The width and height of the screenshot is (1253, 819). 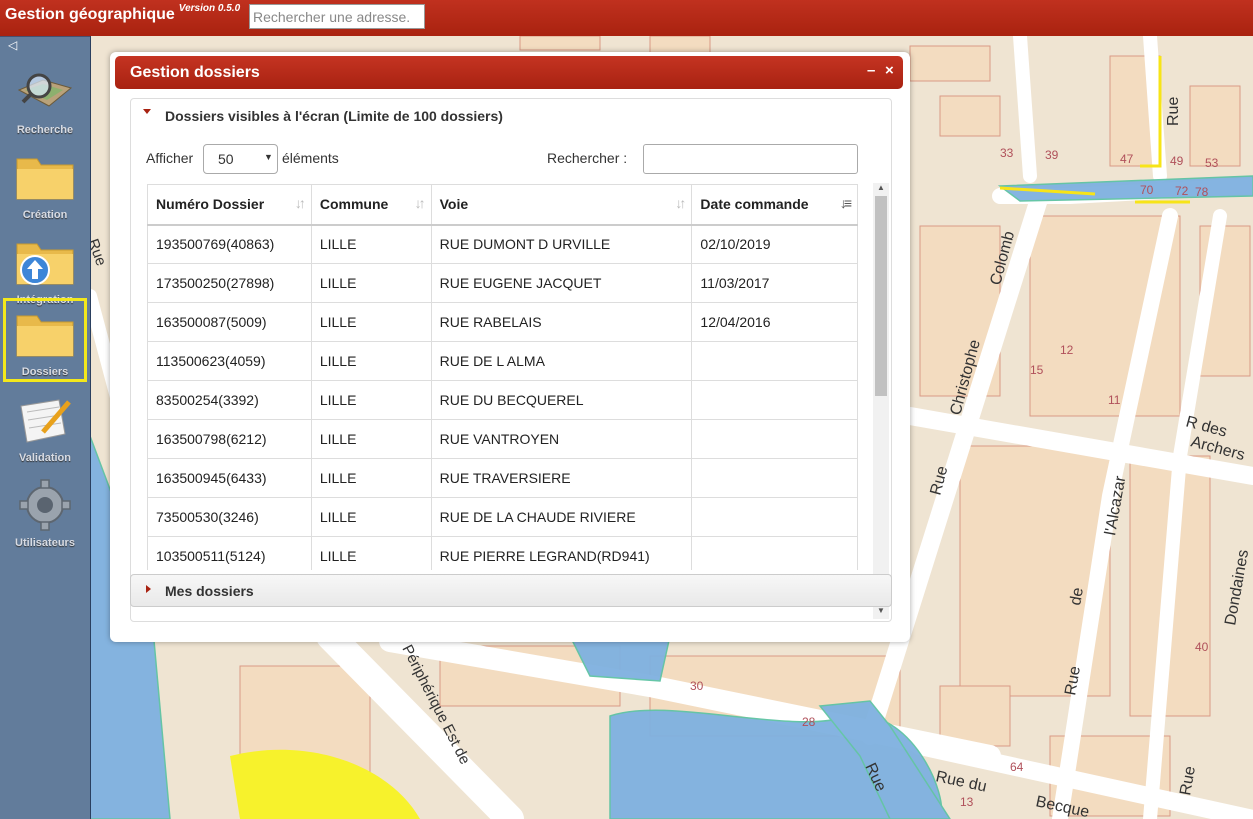 I want to click on scroll-up-icon: ▲, so click(x=881, y=187).